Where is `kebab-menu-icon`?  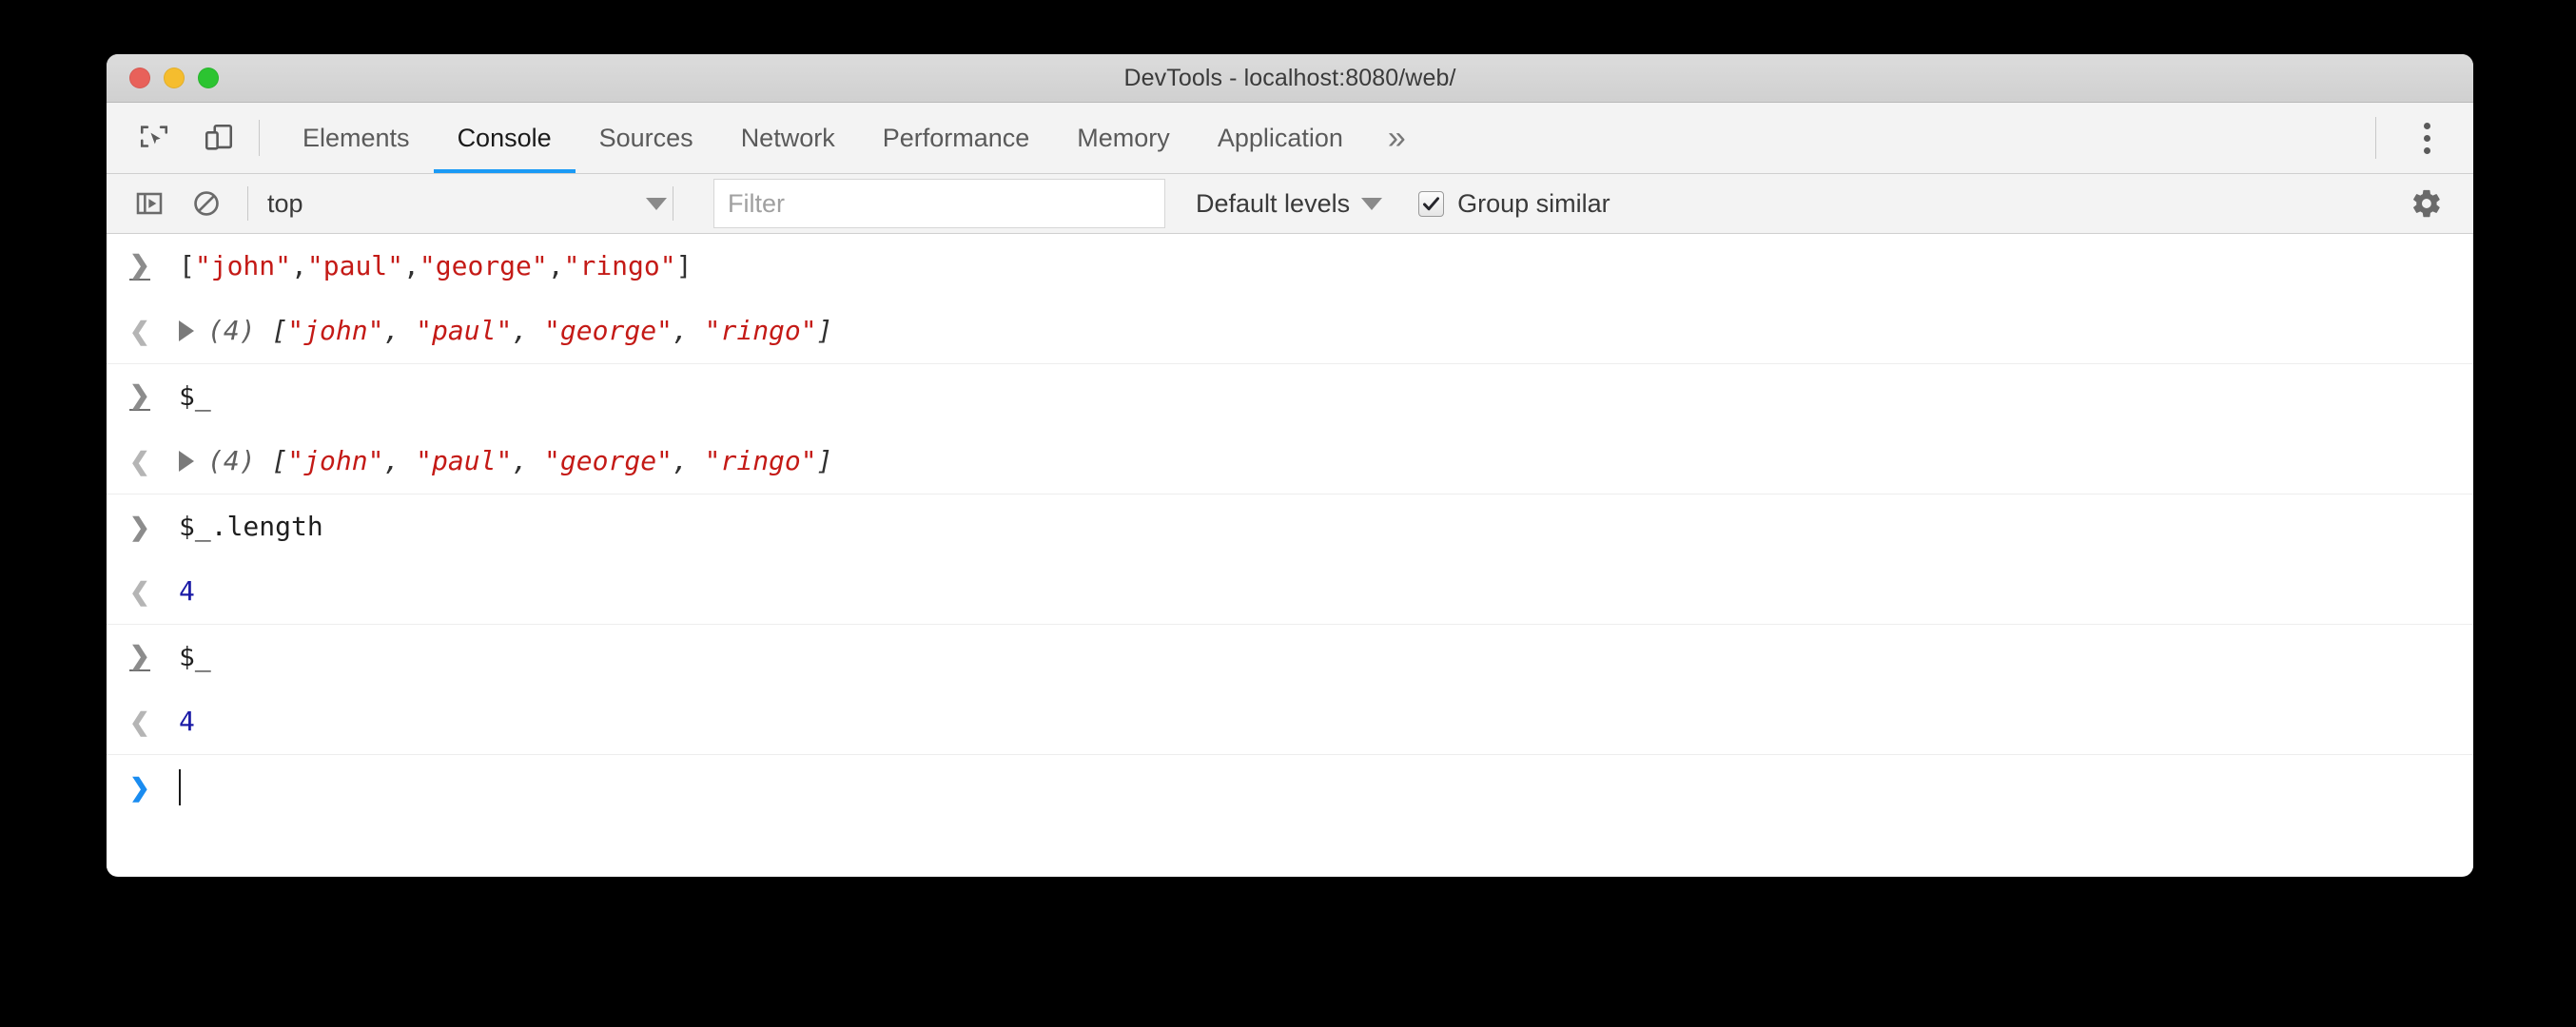 kebab-menu-icon is located at coordinates (2427, 138).